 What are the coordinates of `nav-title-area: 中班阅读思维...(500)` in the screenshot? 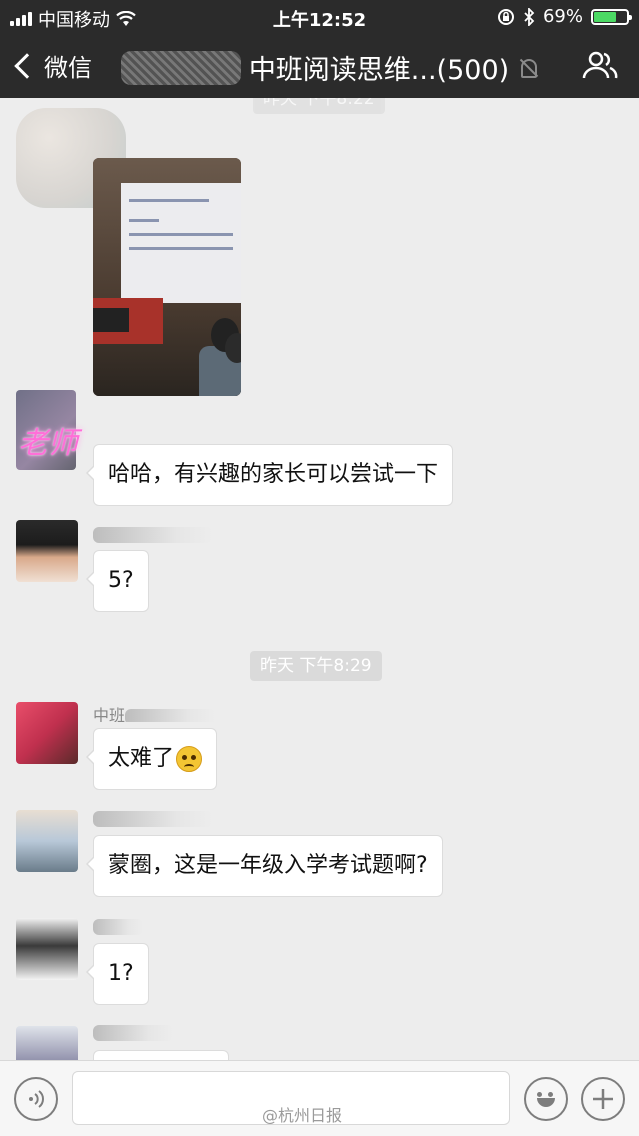 It's located at (330, 67).